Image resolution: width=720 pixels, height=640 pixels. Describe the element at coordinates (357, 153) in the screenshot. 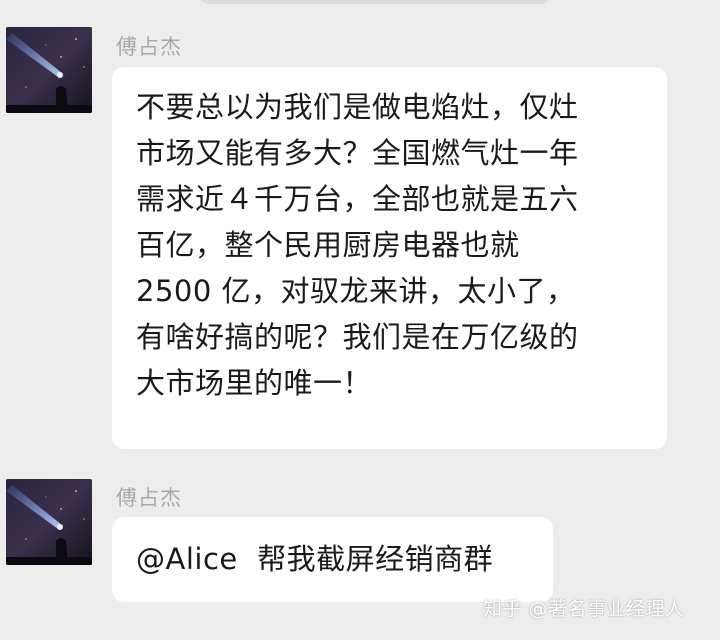

I see `message-line: 市场又能有多大？全国燃气灶一年` at that location.